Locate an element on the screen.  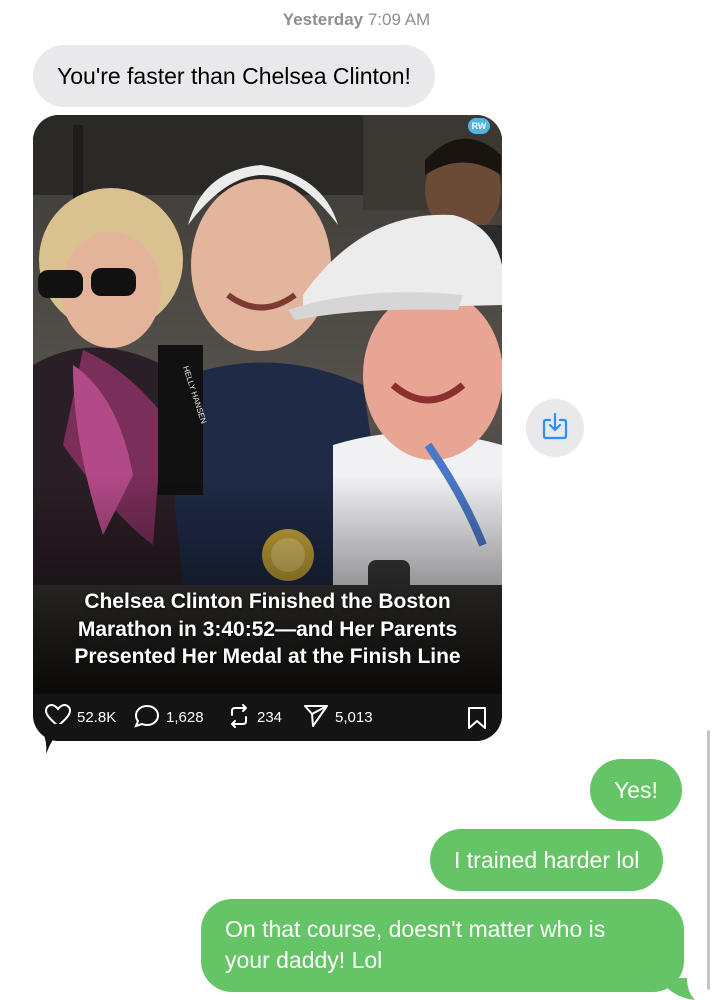
publisher-badge: RW is located at coordinates (479, 126).